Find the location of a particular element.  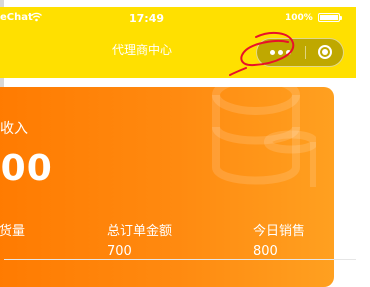

miniprogram-close-icon is located at coordinates (325, 52).